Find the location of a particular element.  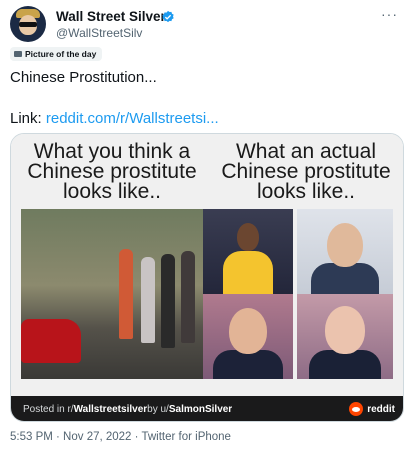

avatar-glasses is located at coordinates (28, 24).